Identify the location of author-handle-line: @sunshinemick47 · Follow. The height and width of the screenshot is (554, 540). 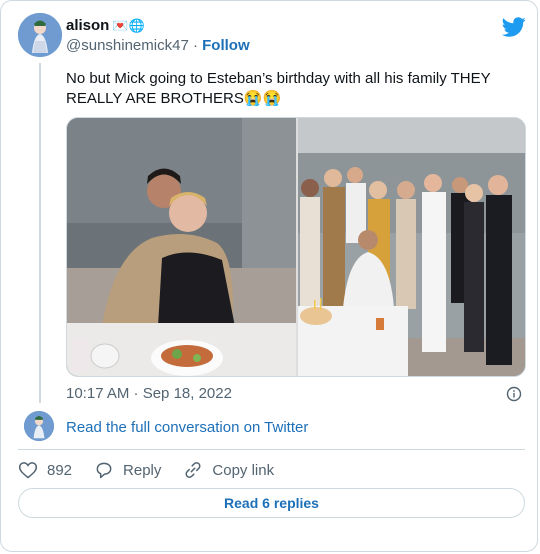
(158, 45).